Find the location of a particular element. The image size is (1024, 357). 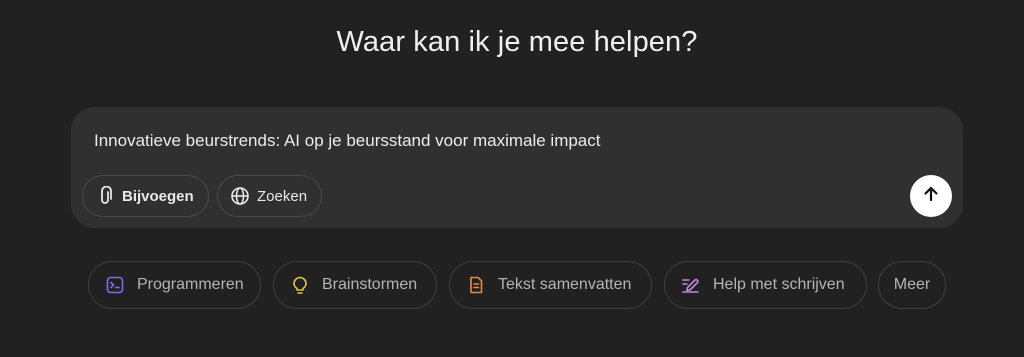

terminal-icon is located at coordinates (115, 285).